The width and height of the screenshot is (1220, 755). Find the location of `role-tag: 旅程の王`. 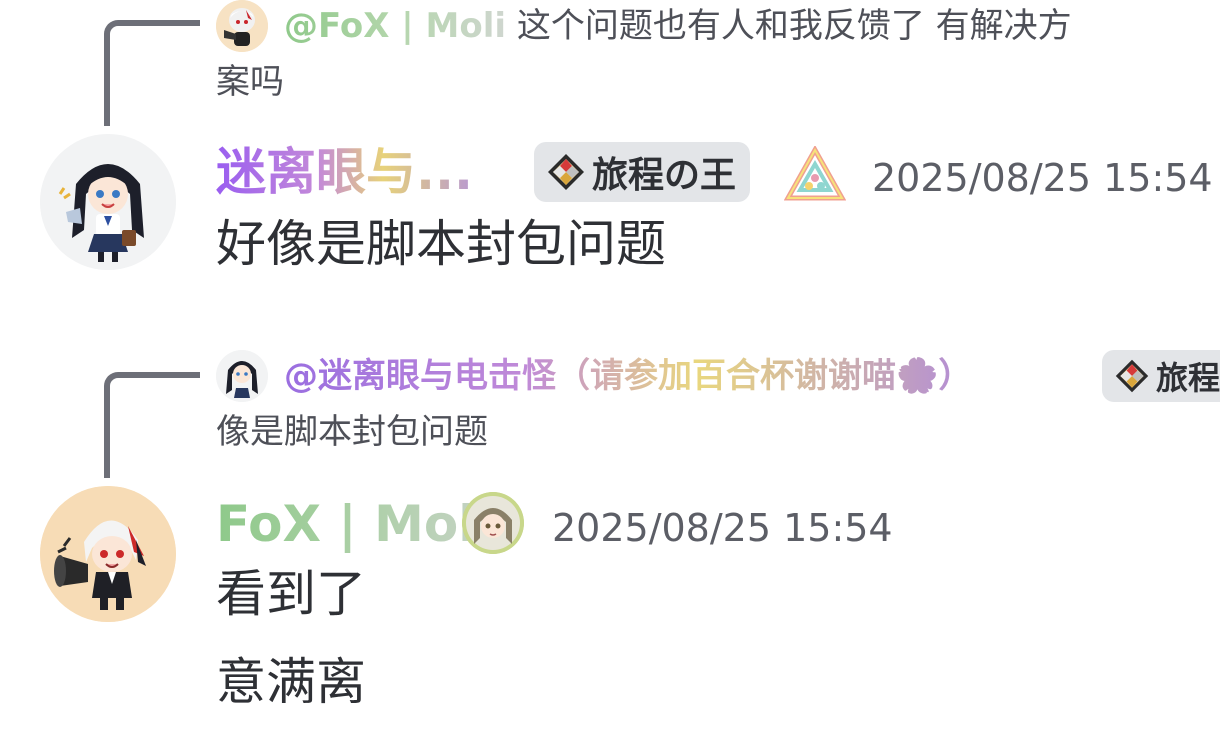

role-tag: 旅程の王 is located at coordinates (642, 172).